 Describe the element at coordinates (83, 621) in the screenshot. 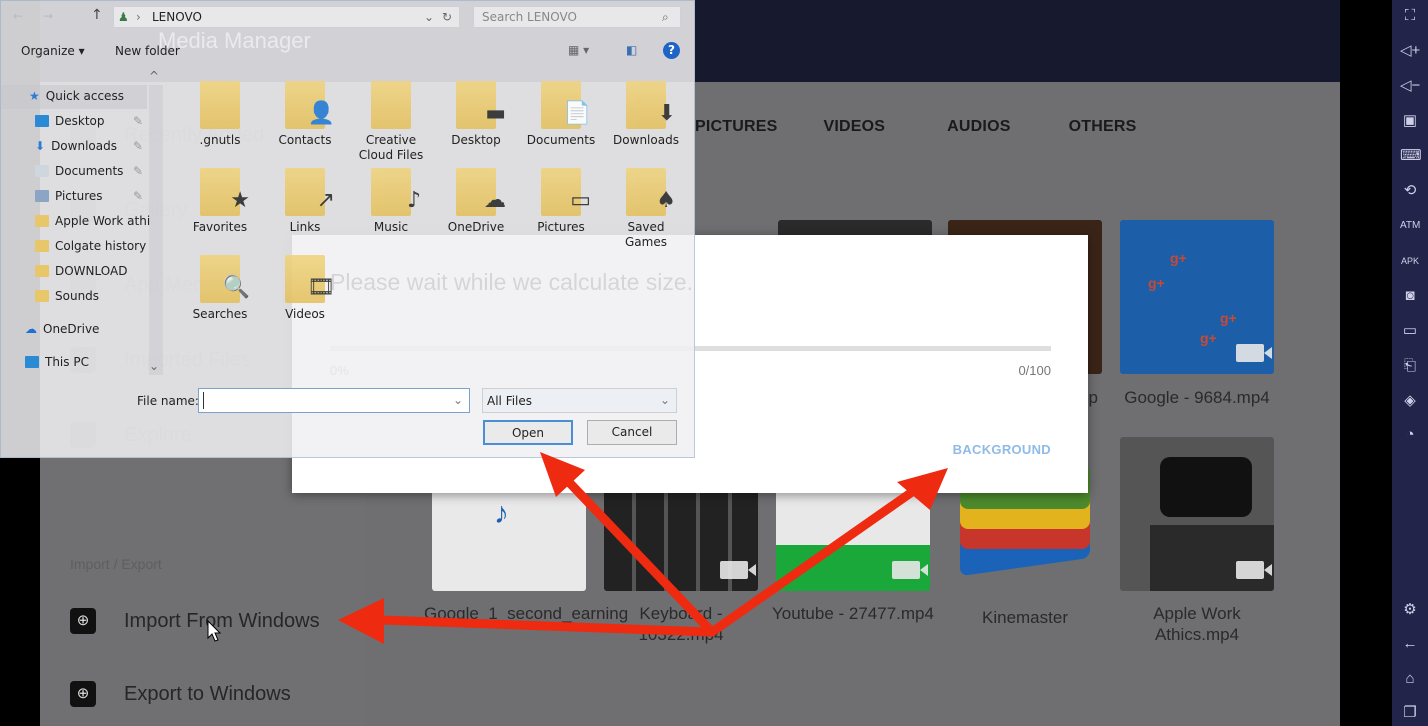

I see `download-circle-icon: ⊕` at that location.